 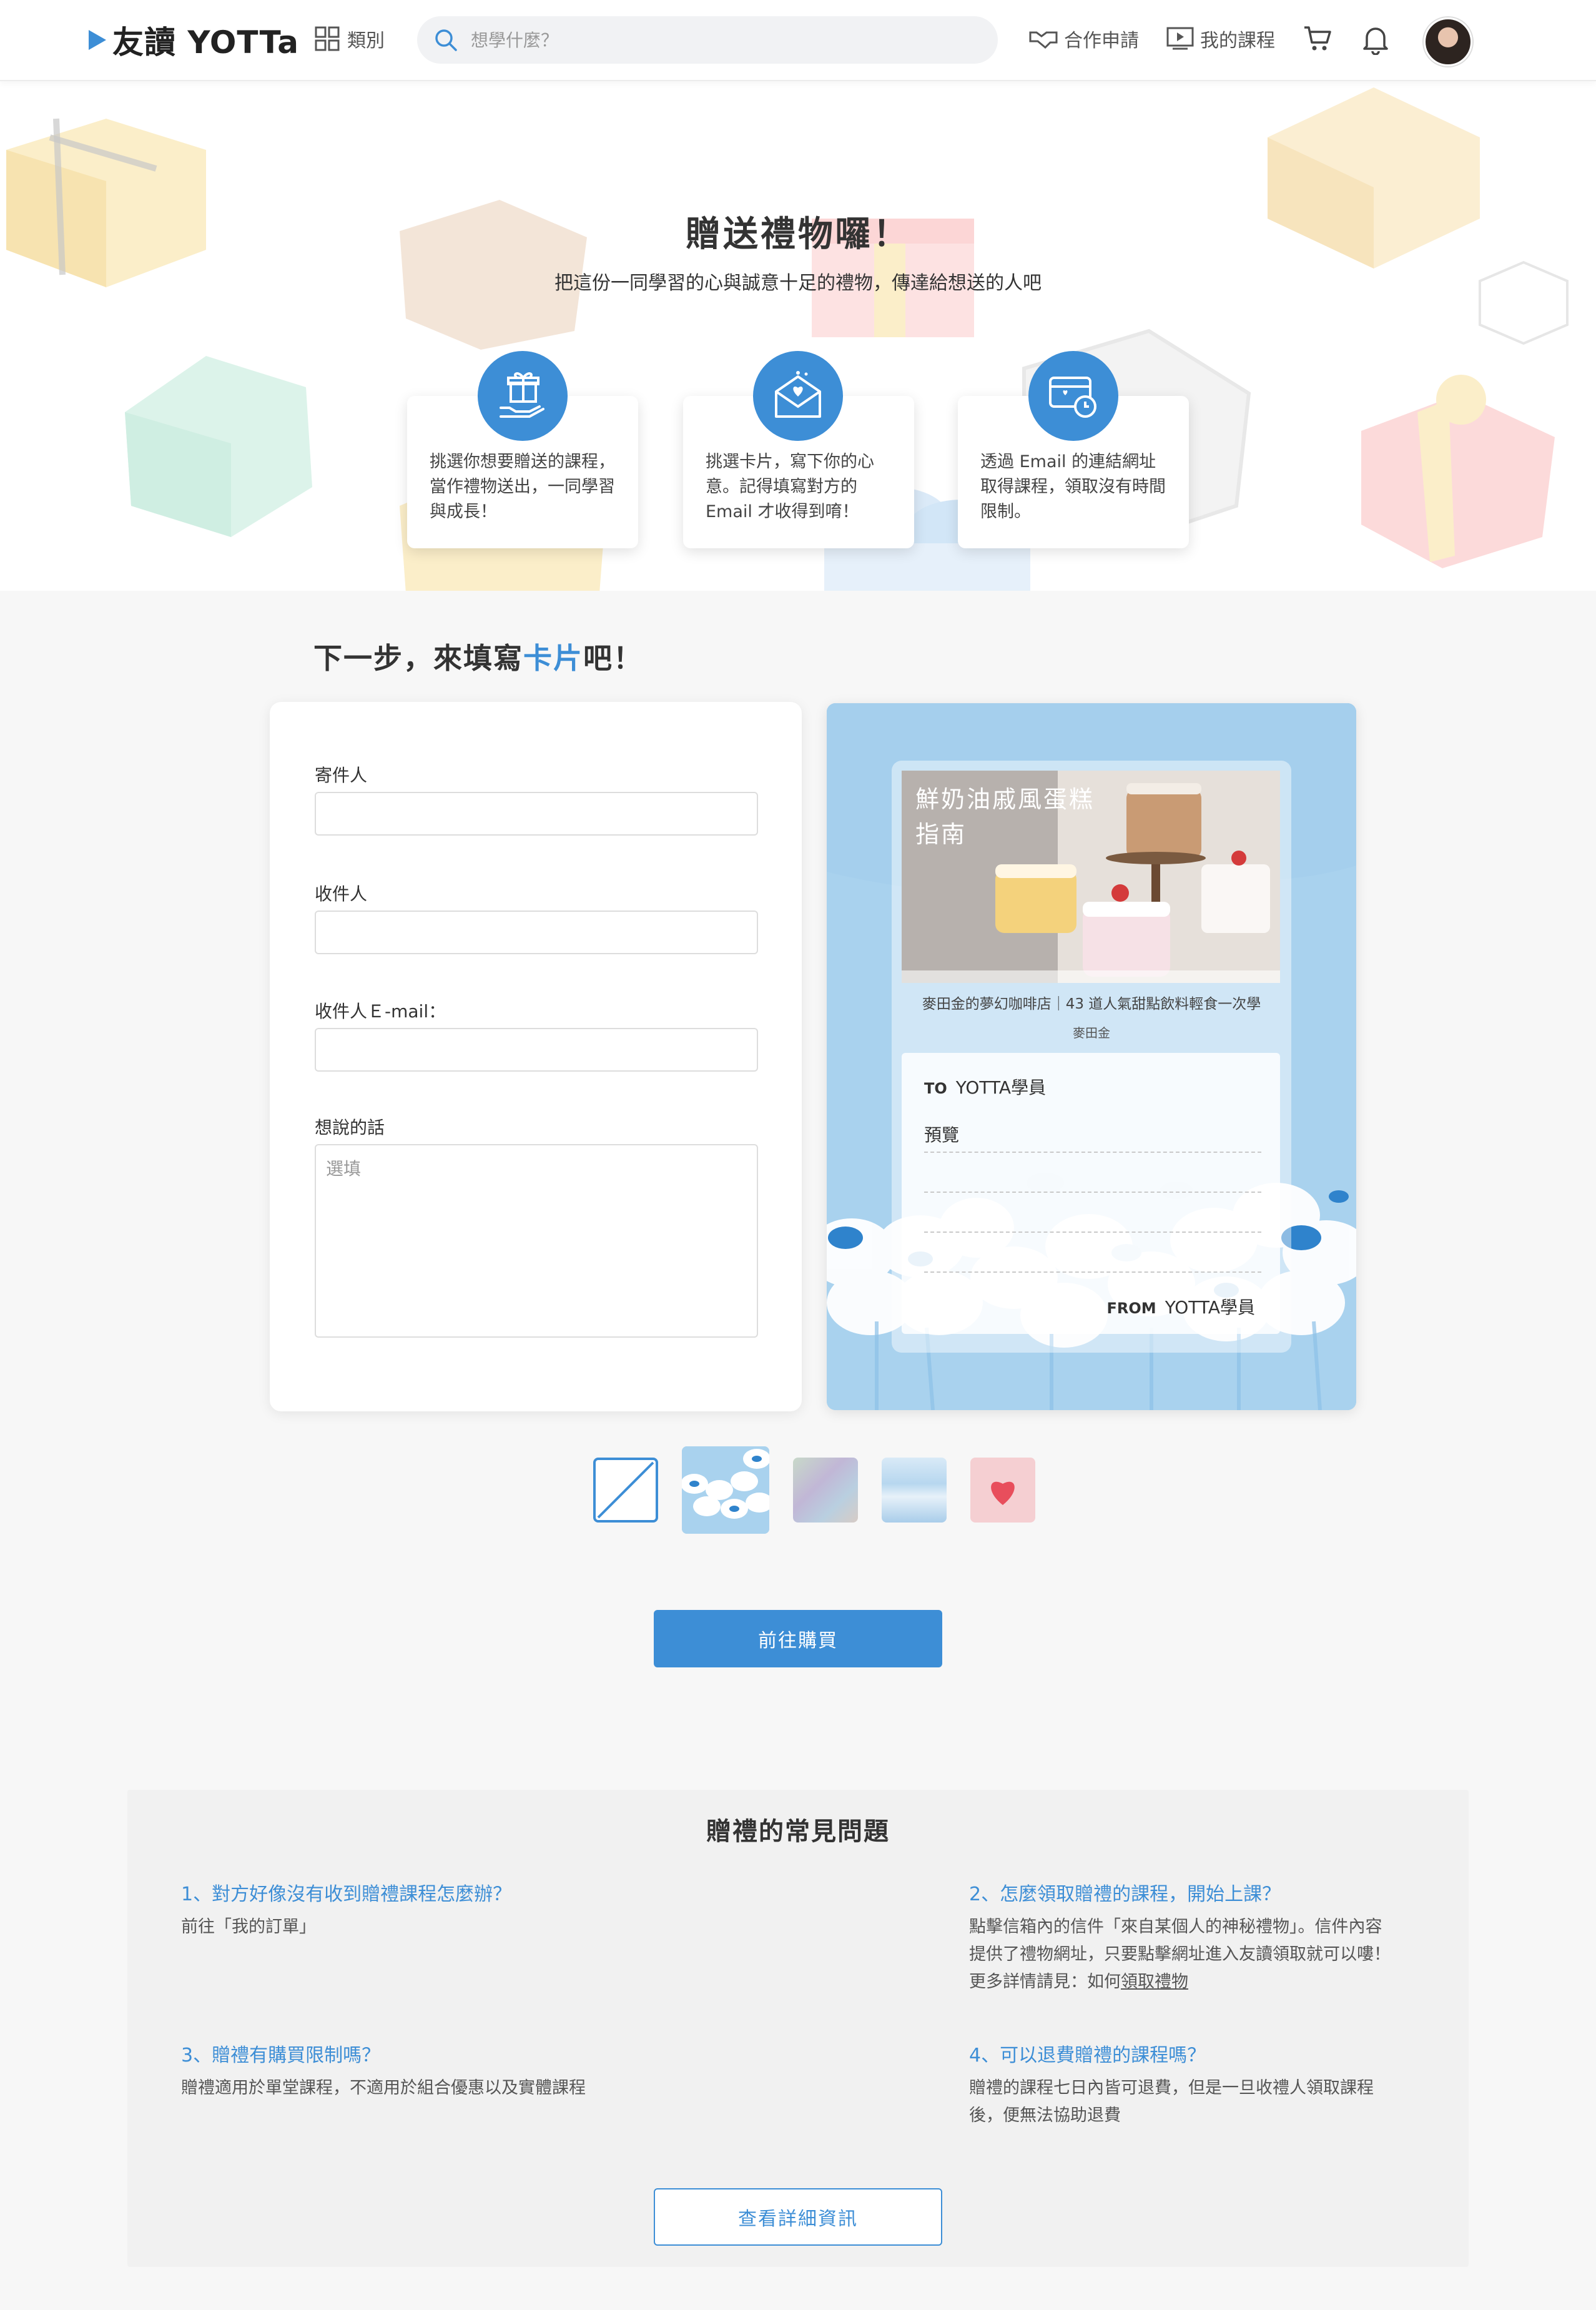 What do you see at coordinates (1005, 799) in the screenshot?
I see `cover-title-line1: 鮮奶油戚風蛋糕` at bounding box center [1005, 799].